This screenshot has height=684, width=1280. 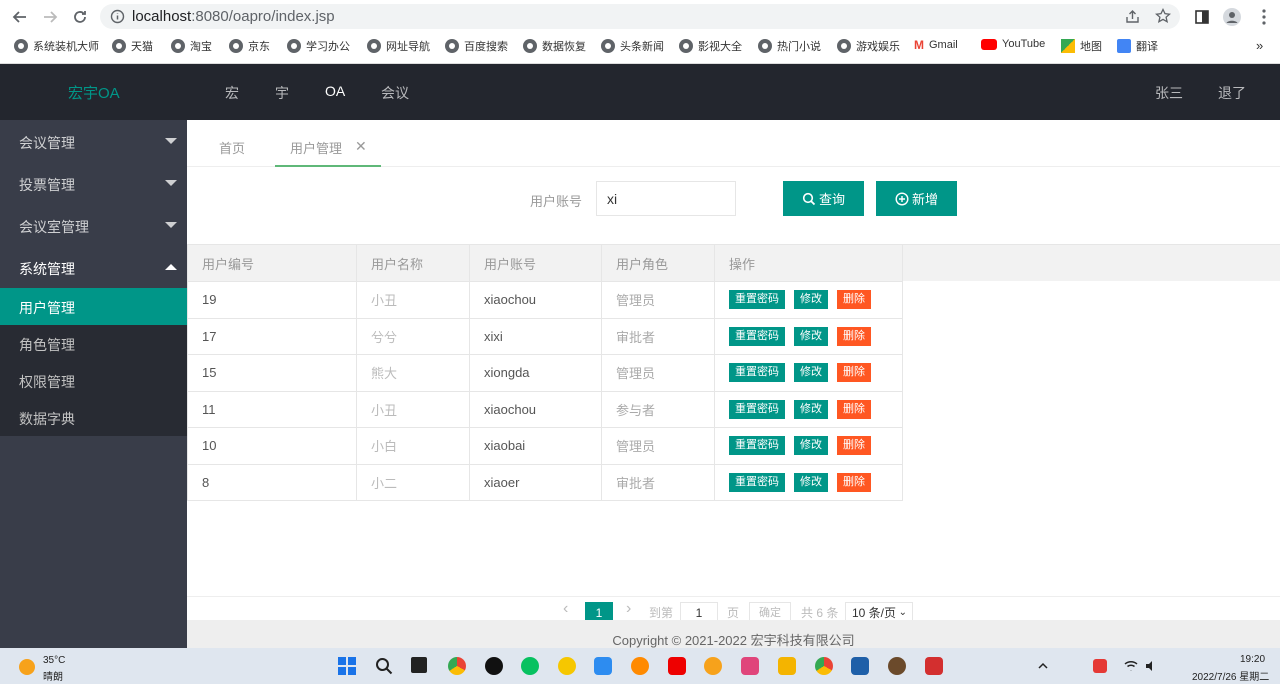 I want to click on bookmarks-more: », so click(x=1259, y=45).